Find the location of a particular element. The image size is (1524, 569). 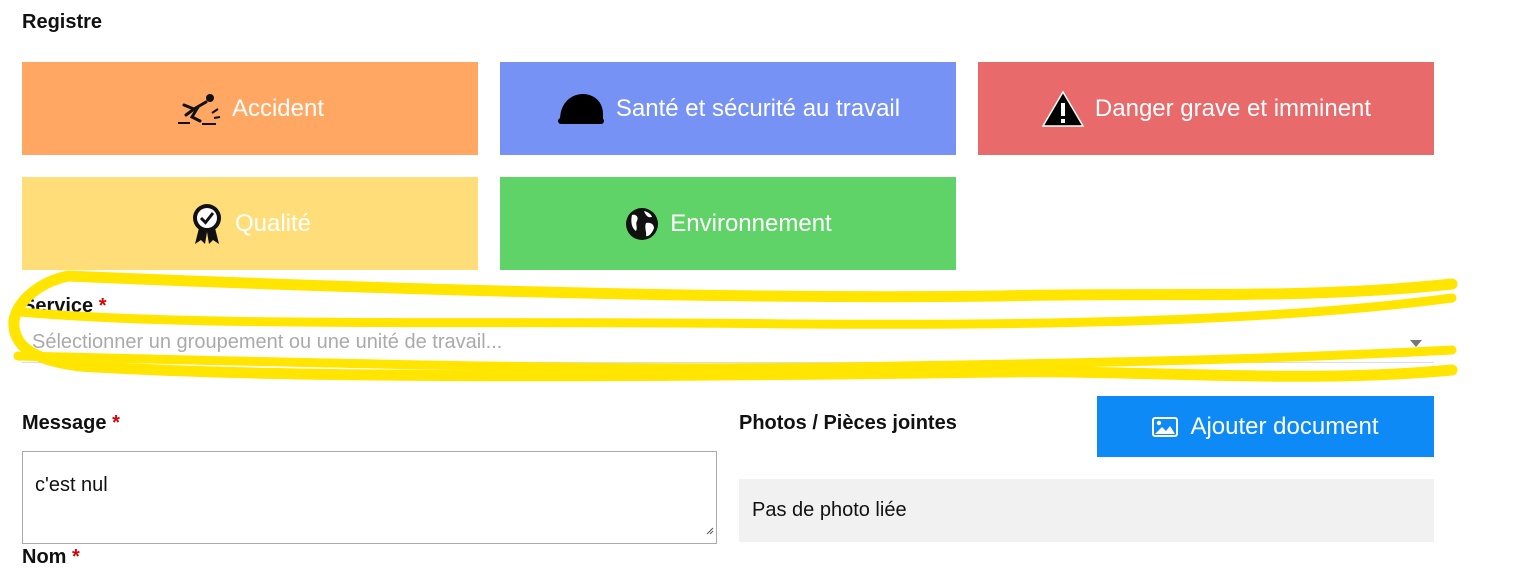

globe-icon is located at coordinates (642, 224).